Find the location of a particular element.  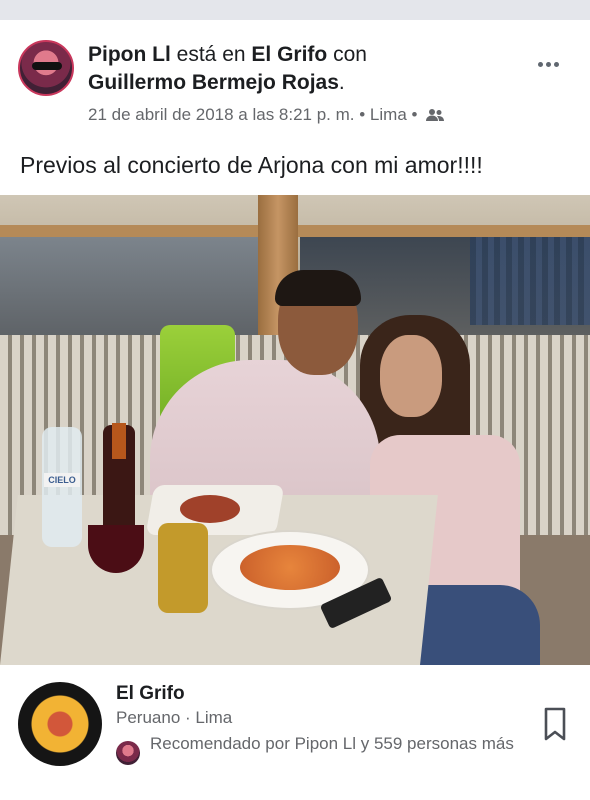

place-subtitle: Peruano · Lima is located at coordinates (174, 717).